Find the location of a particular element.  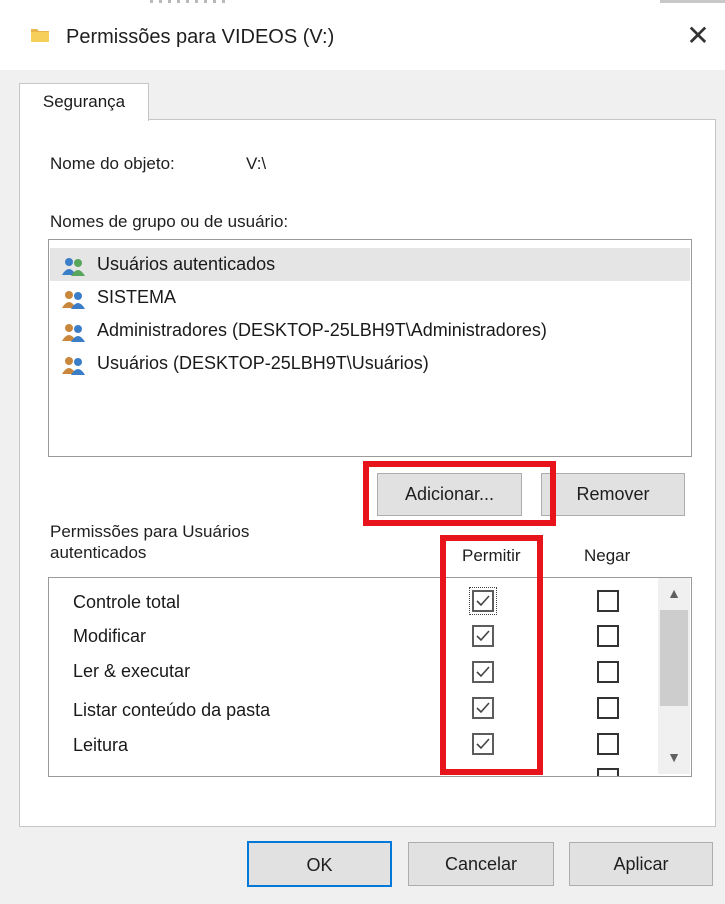

allow-column-highlight is located at coordinates (491, 655).